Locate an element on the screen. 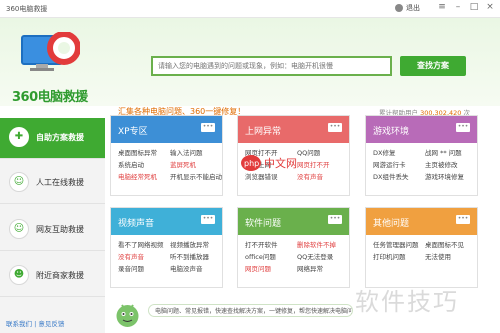  card-link: 开机显示不能启动 is located at coordinates (196, 177).